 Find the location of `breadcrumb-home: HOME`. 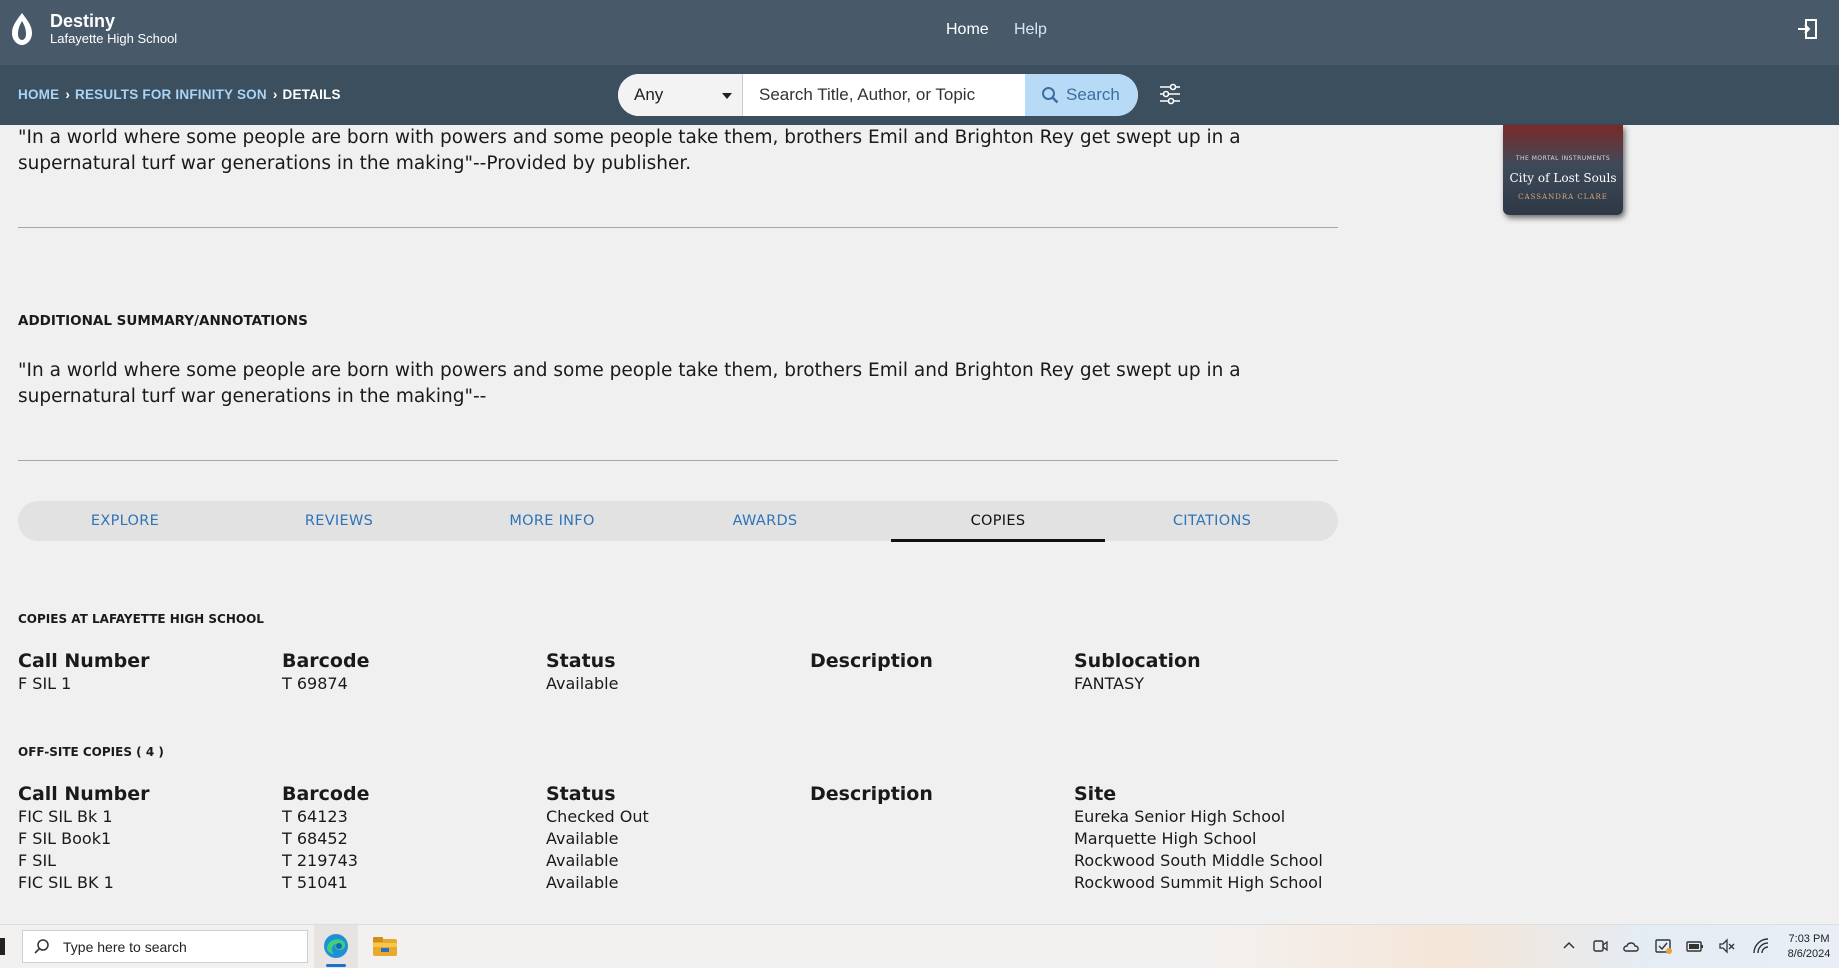

breadcrumb-home: HOME is located at coordinates (38, 94).